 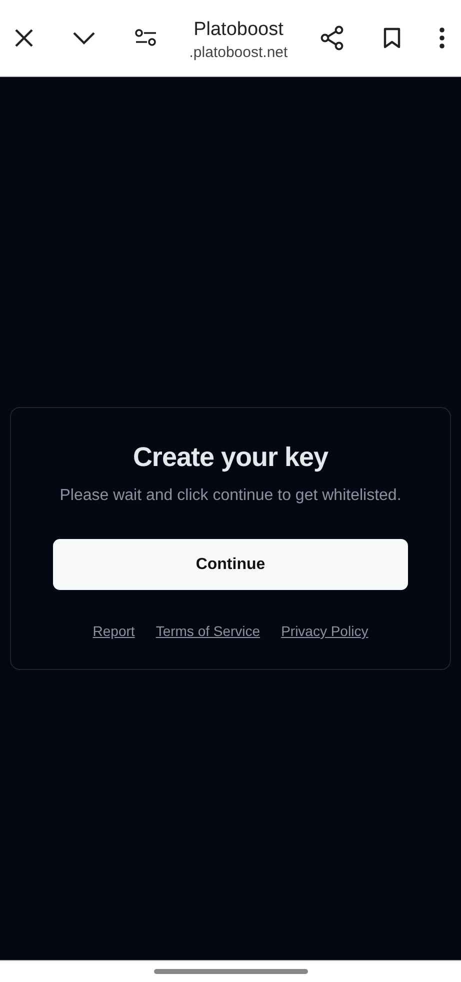 What do you see at coordinates (332, 38) in the screenshot?
I see `share-icon` at bounding box center [332, 38].